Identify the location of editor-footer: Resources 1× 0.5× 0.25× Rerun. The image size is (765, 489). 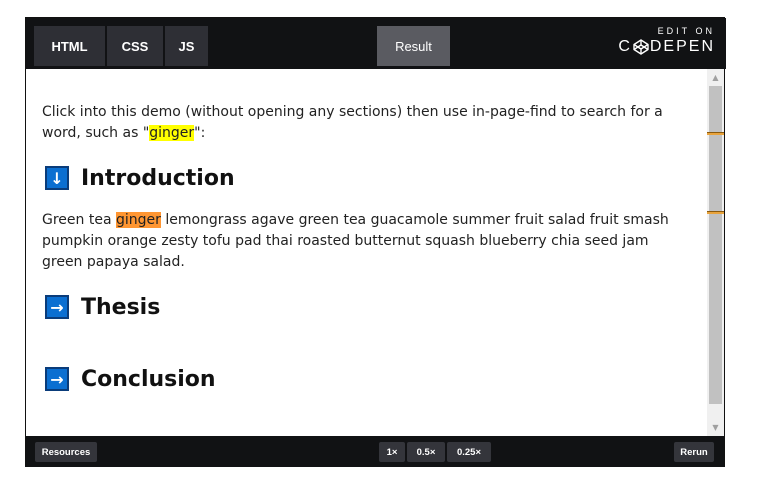
(375, 451).